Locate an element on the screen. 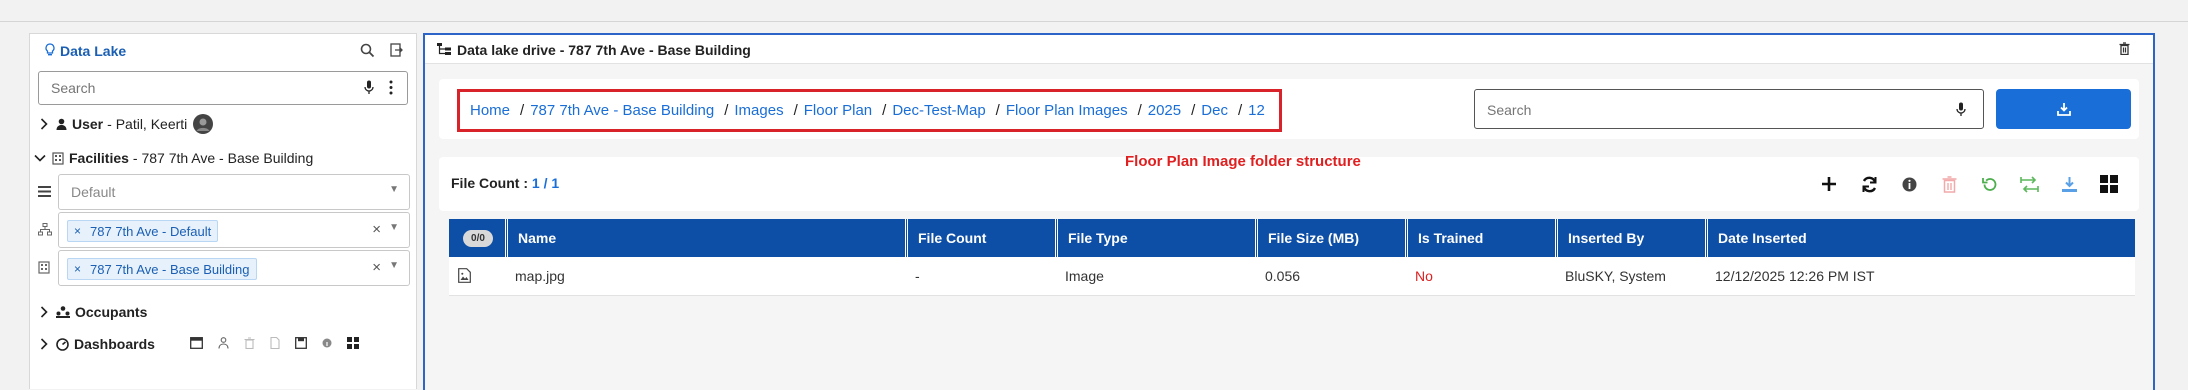 This screenshot has width=2188, height=390. selection-count-badge: 0/0 is located at coordinates (478, 238).